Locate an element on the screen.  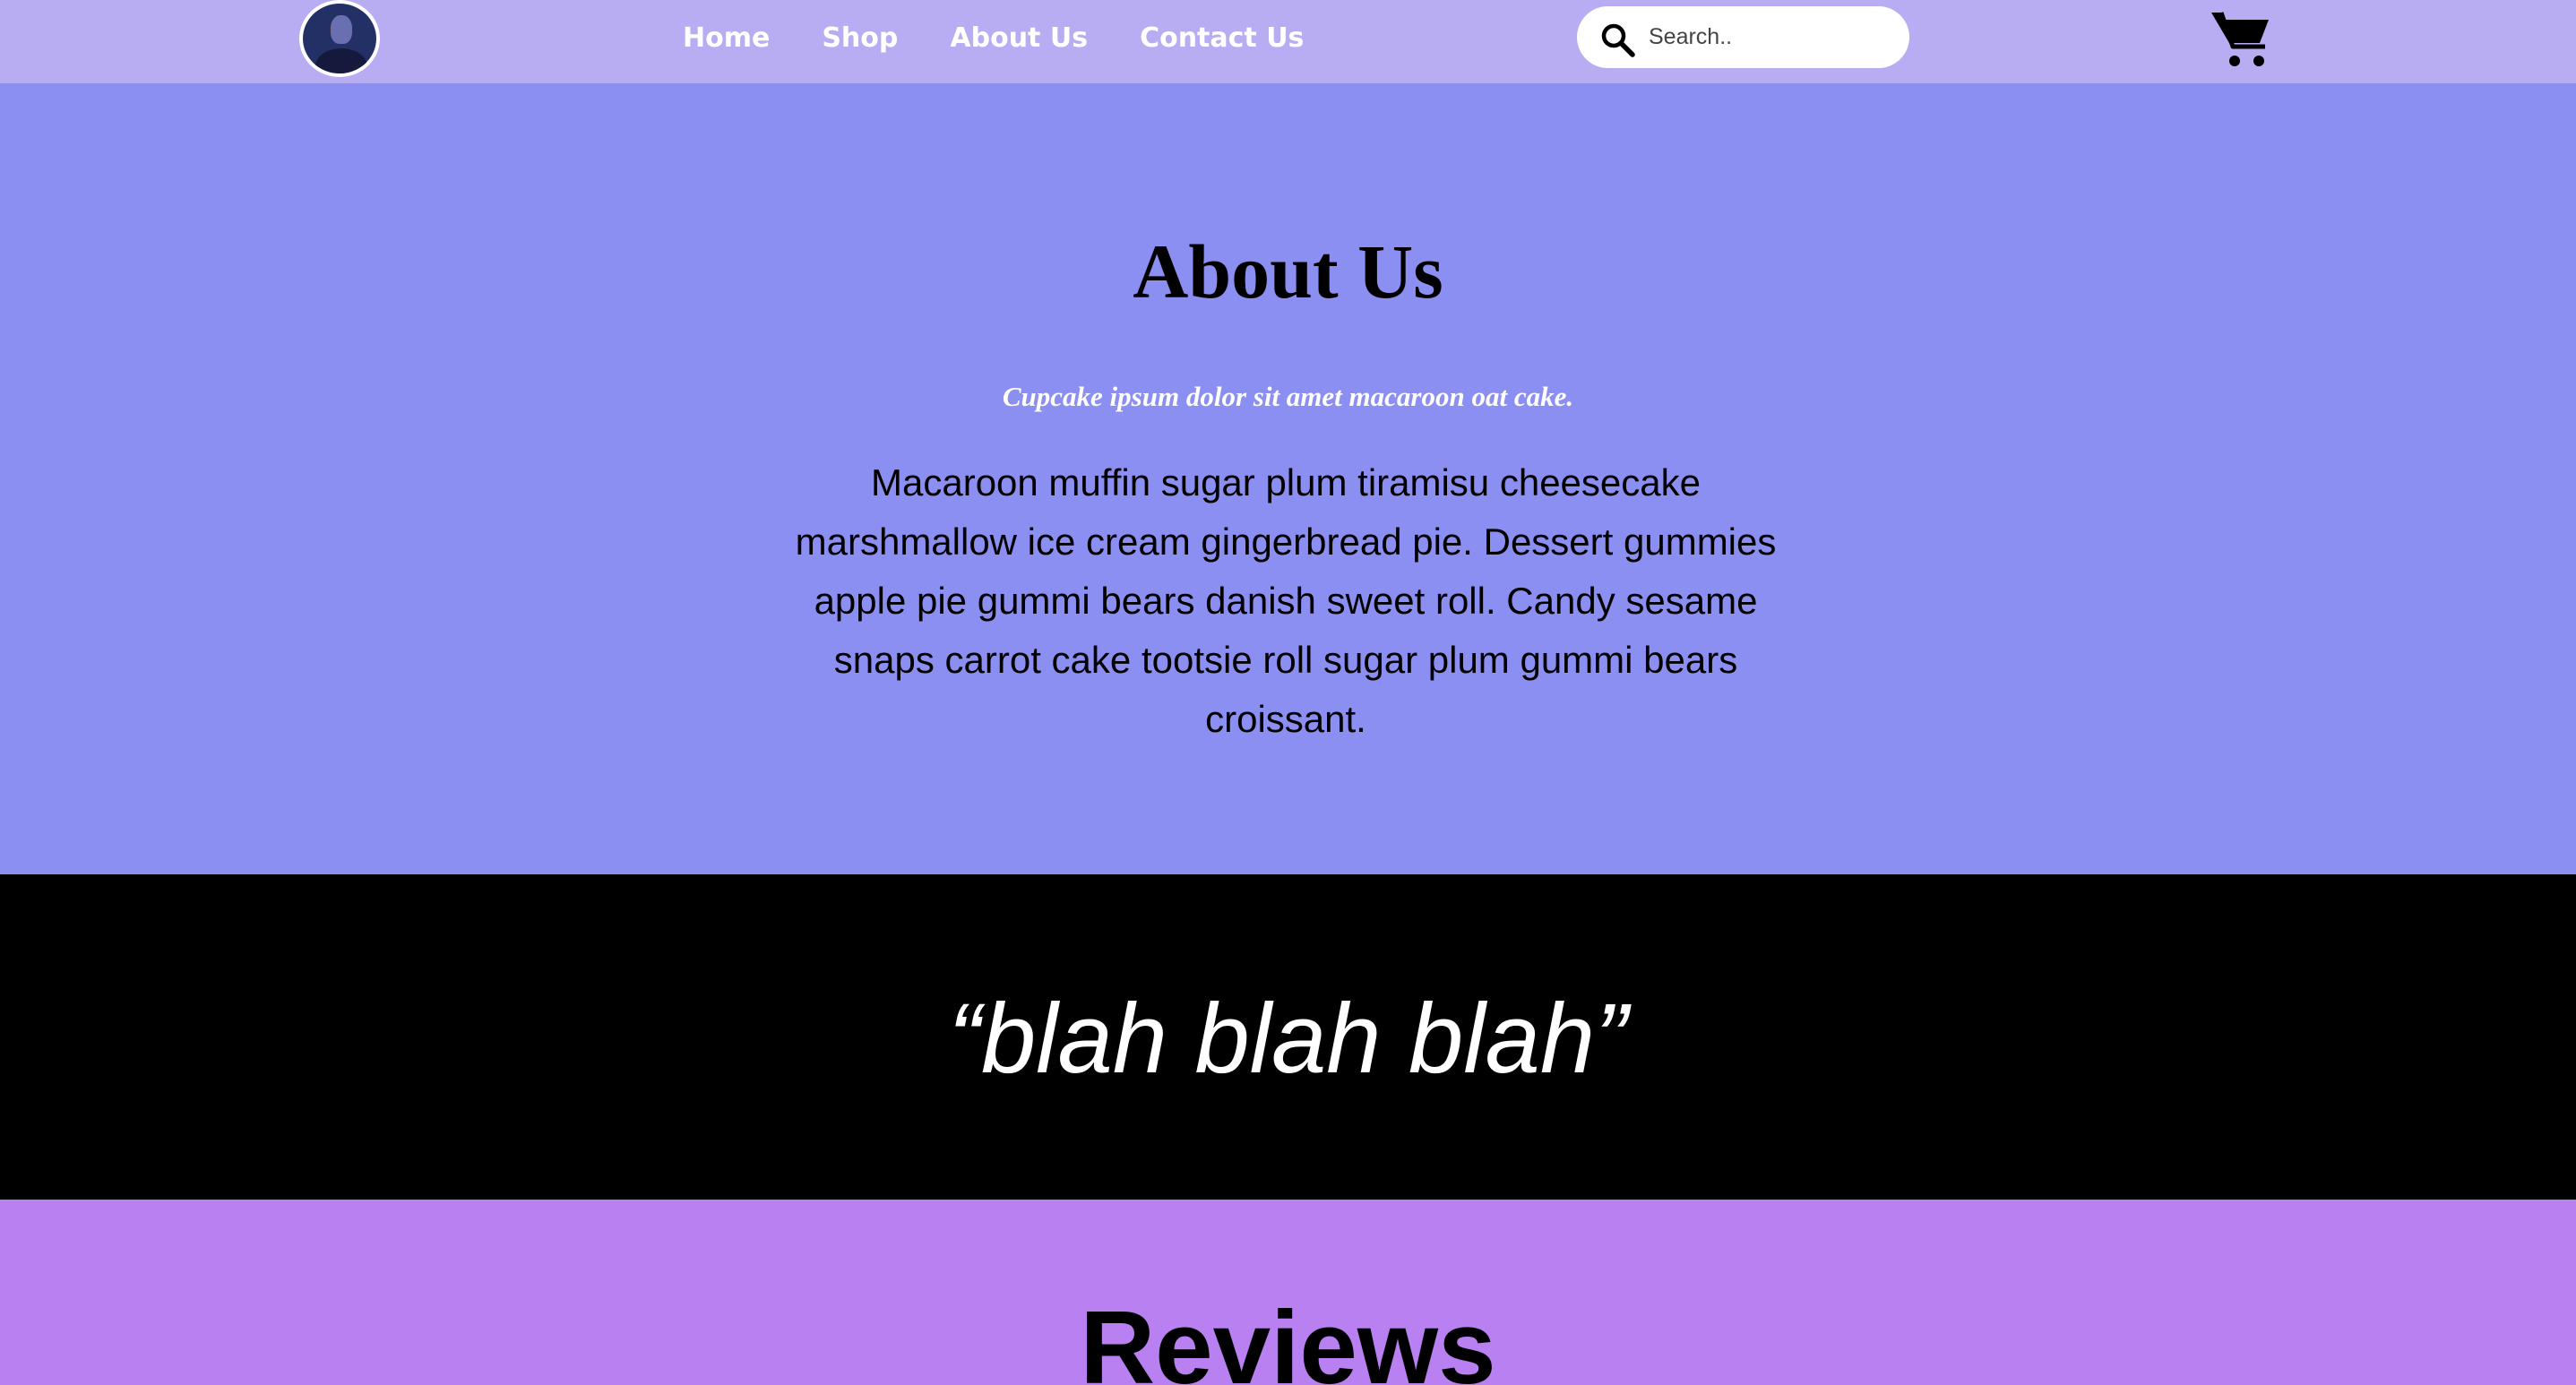
search-box is located at coordinates (1743, 37).